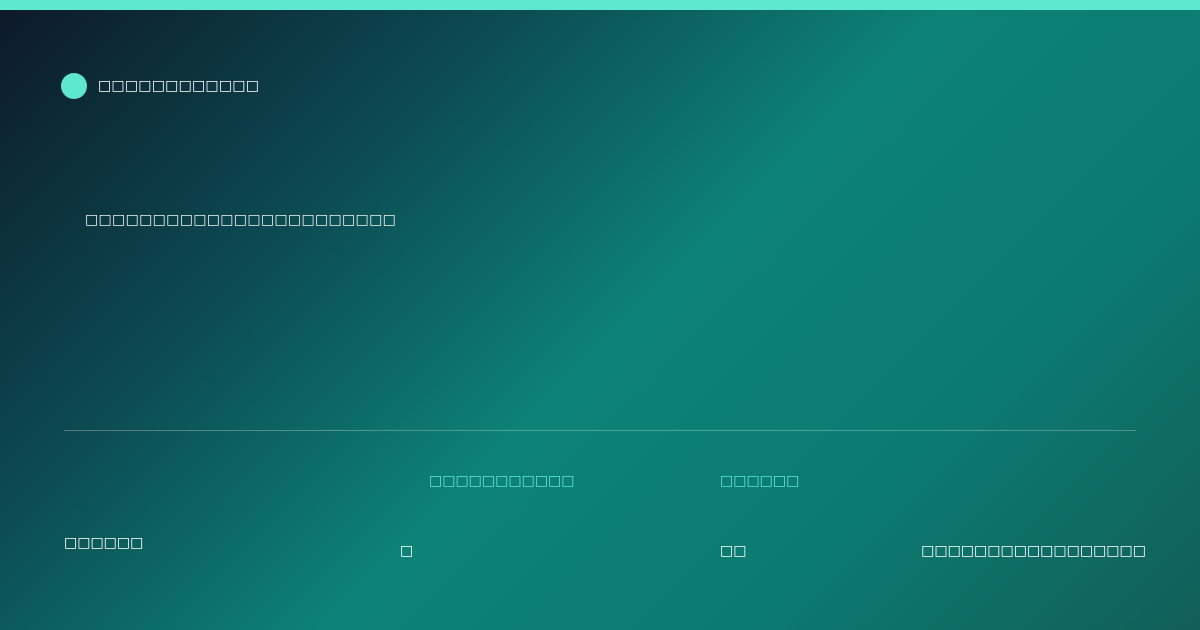 The width and height of the screenshot is (1200, 630). What do you see at coordinates (600, 5) in the screenshot?
I see `top-accent-bar` at bounding box center [600, 5].